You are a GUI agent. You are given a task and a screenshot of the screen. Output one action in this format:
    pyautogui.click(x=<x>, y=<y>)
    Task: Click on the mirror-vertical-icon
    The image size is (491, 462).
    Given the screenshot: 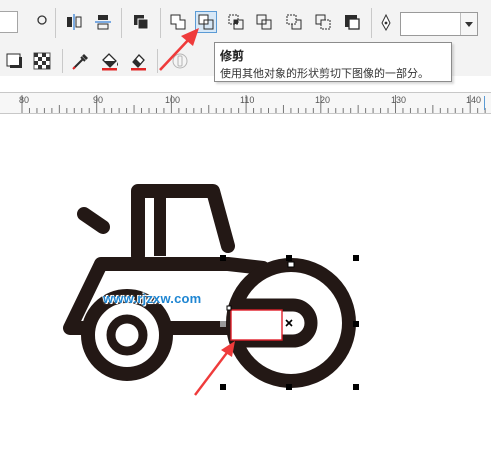 What is the action you would take?
    pyautogui.click(x=103, y=22)
    